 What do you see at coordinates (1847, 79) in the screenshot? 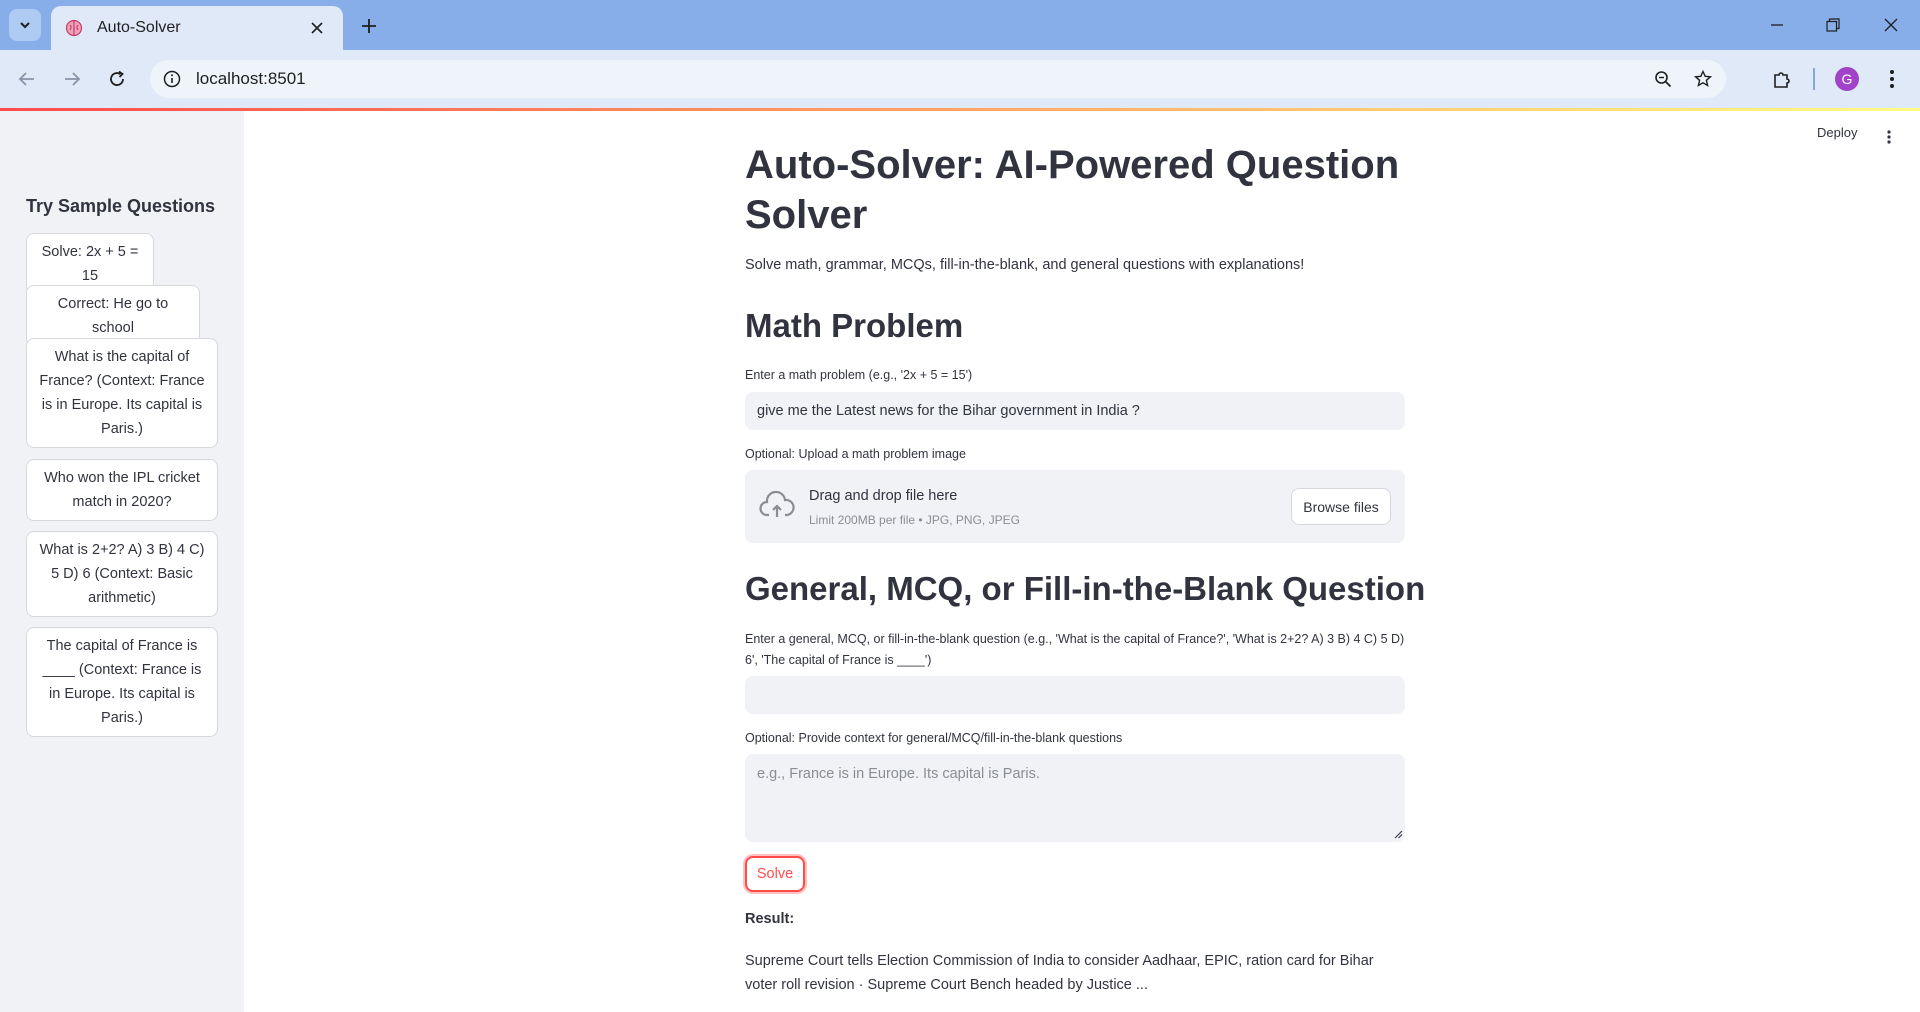
I see `profile-avatar: G` at bounding box center [1847, 79].